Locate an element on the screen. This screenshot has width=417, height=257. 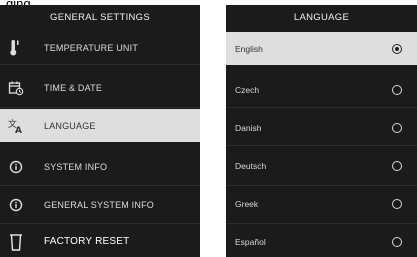
language-option-greek: Greek is located at coordinates (321, 203).